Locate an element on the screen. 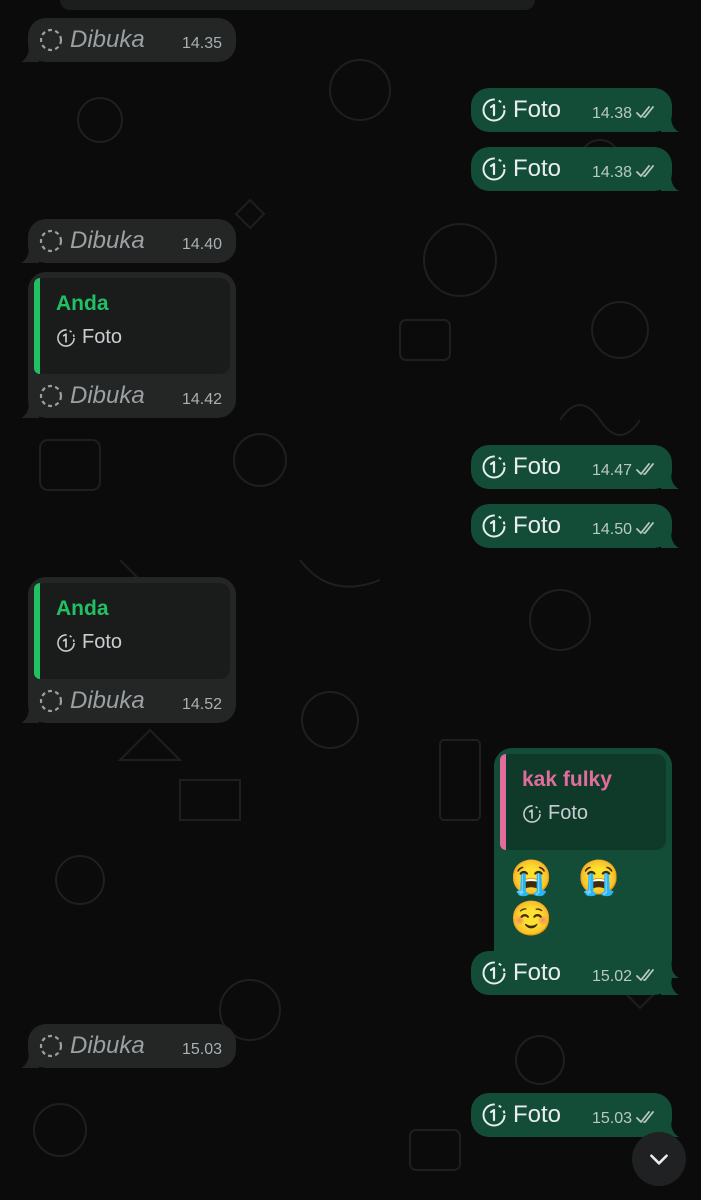  incoming-message-bubble: Anda Foto Dibuka 14.42 is located at coordinates (128, 345).